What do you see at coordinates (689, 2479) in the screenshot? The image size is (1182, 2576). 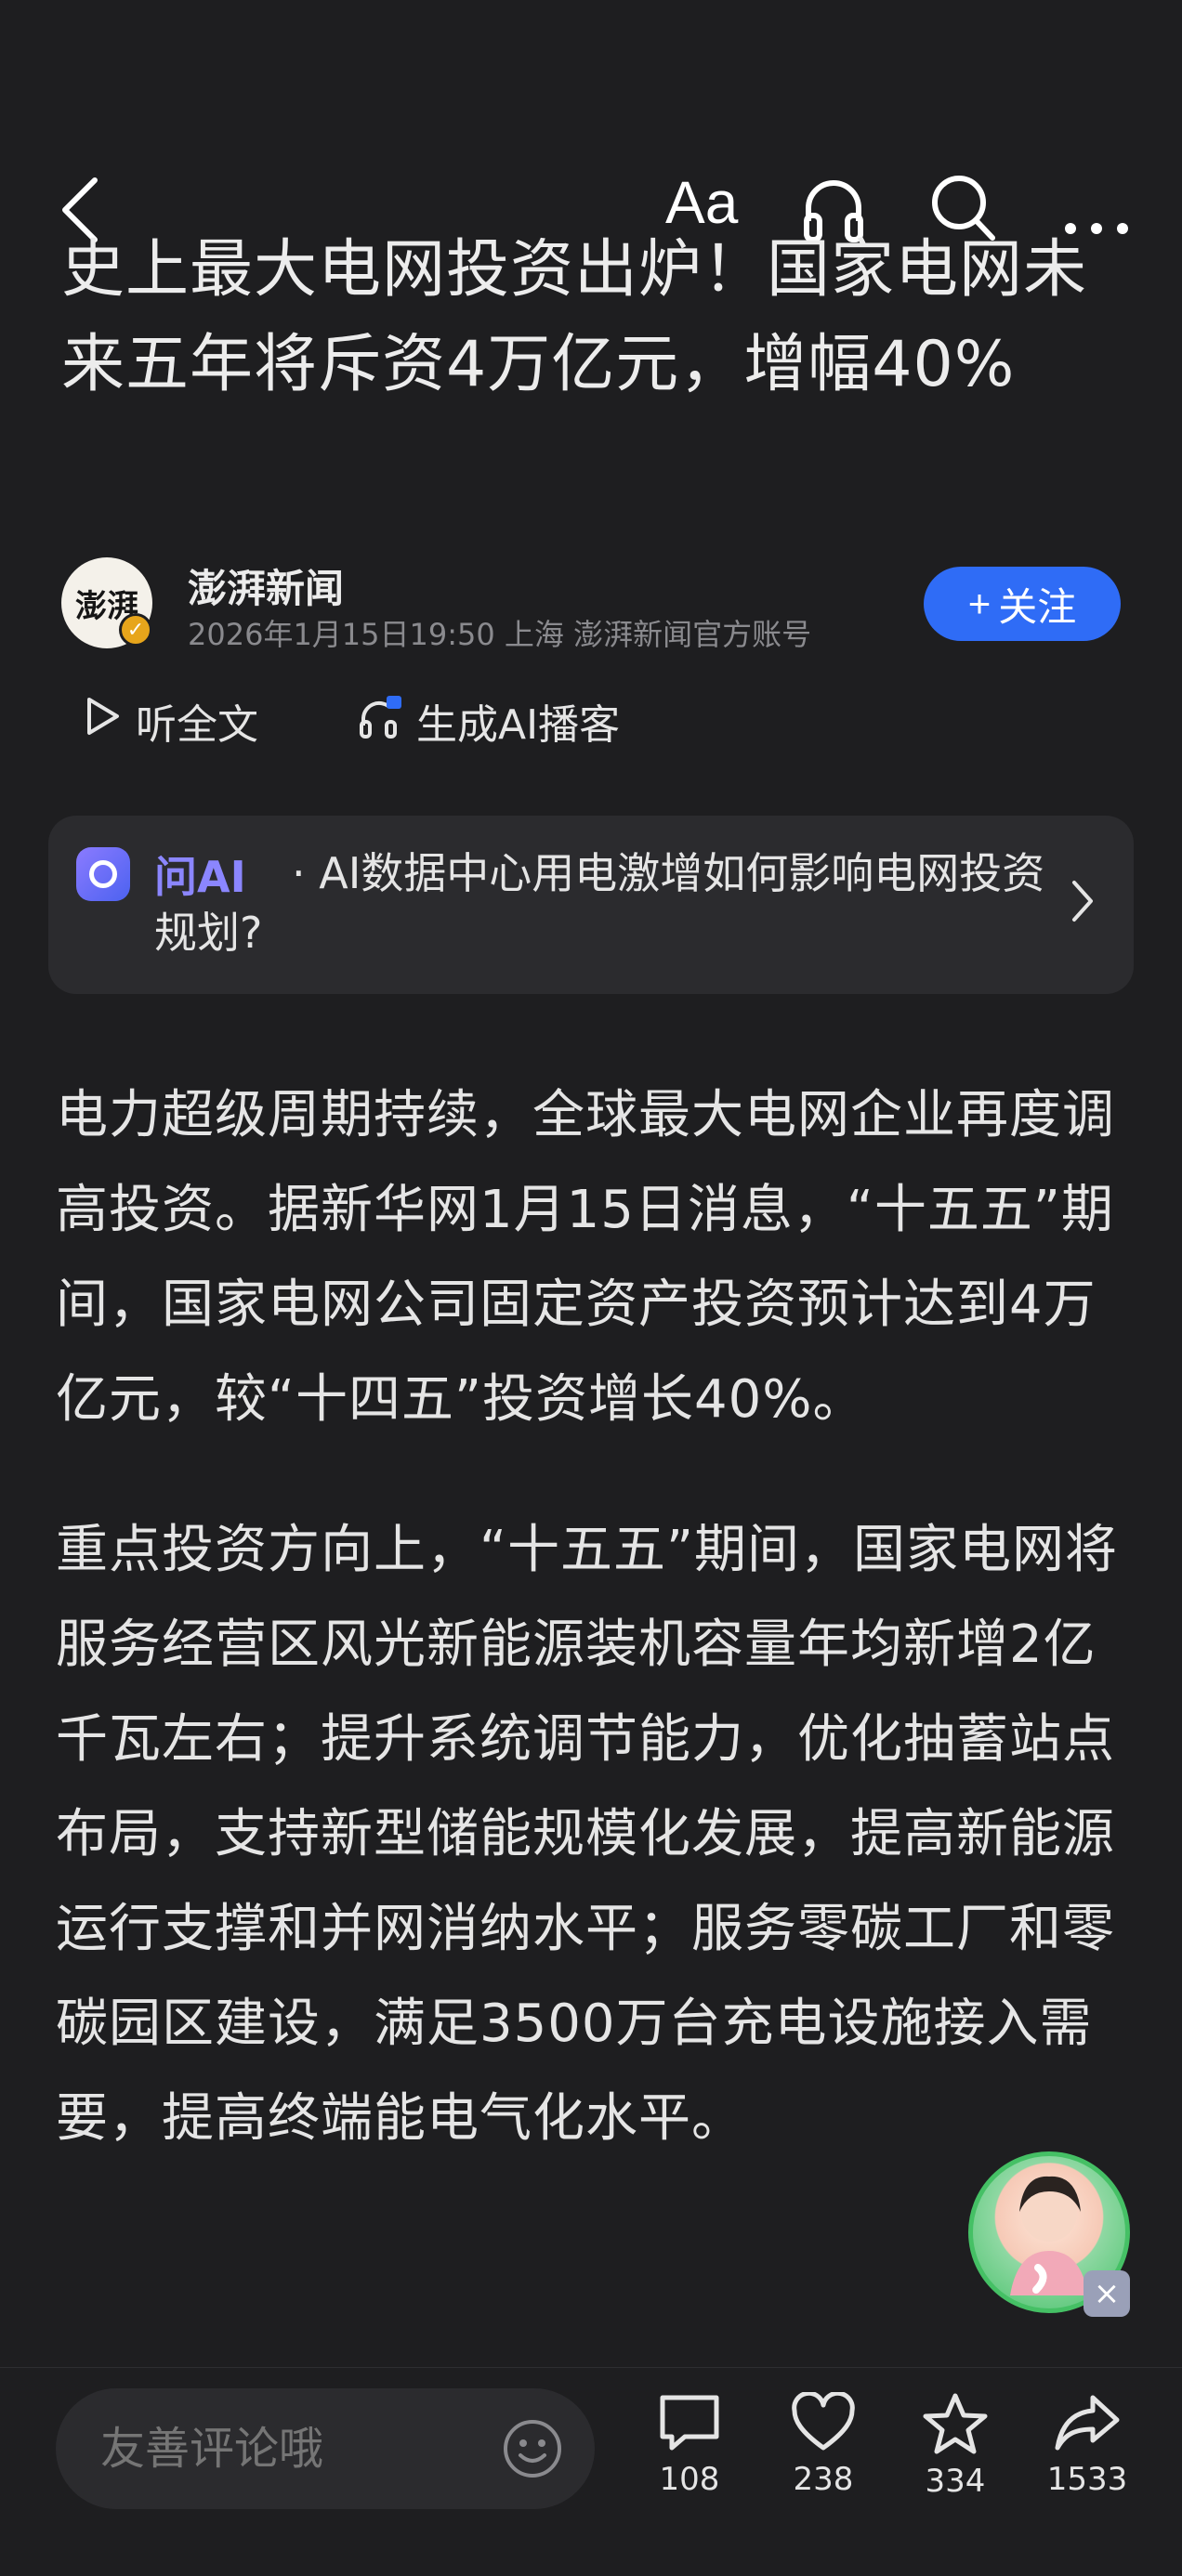 I see `comments-count: 108` at bounding box center [689, 2479].